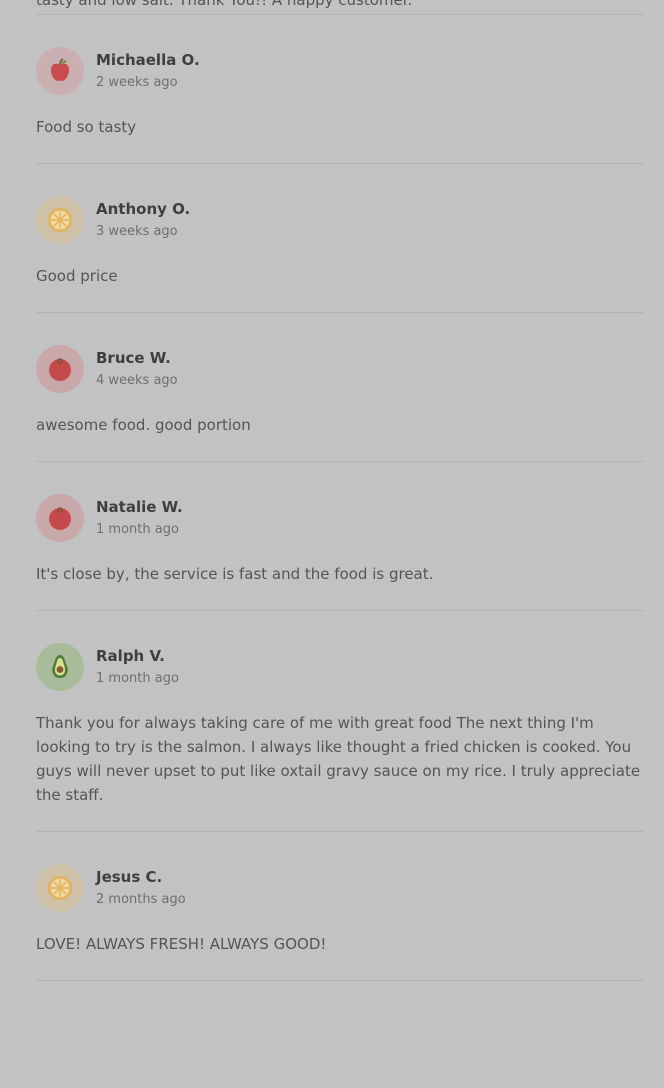 The width and height of the screenshot is (664, 1088). What do you see at coordinates (60, 71) in the screenshot?
I see `apple-icon` at bounding box center [60, 71].